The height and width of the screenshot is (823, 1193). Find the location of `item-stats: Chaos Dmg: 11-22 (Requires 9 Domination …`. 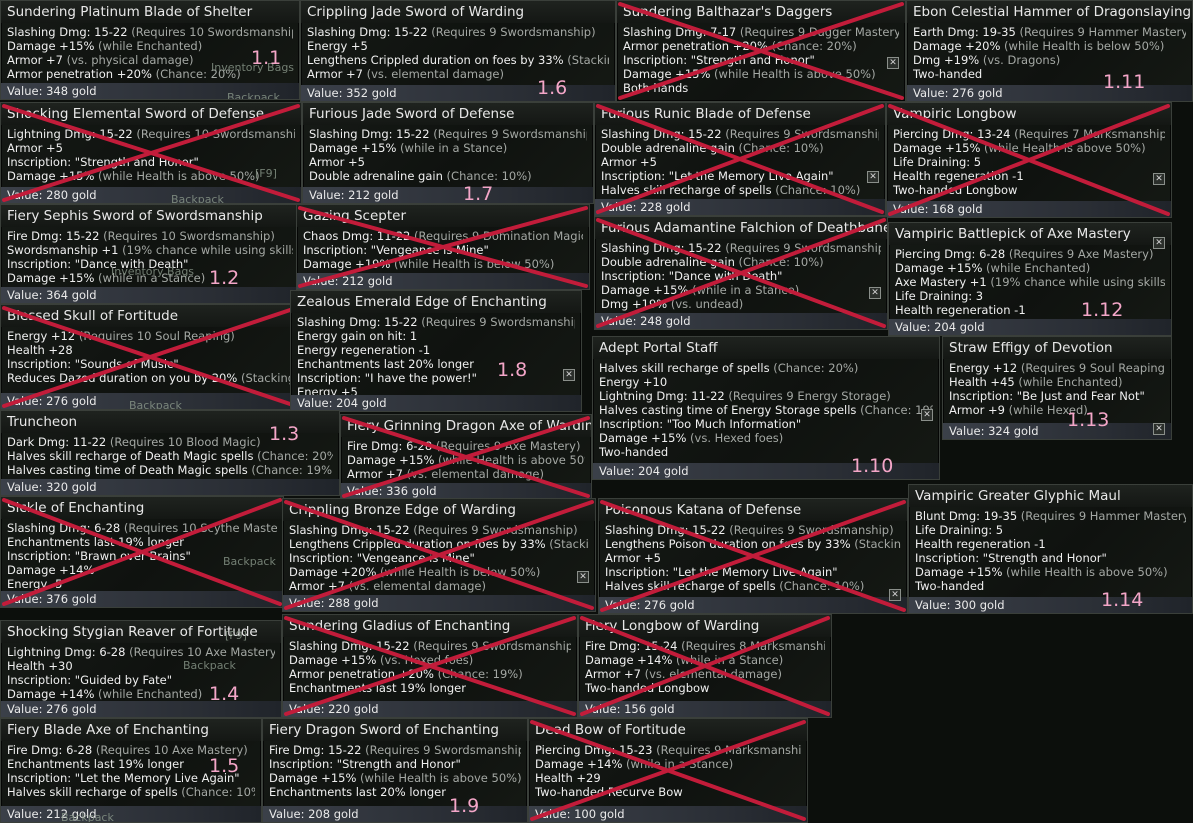

item-stats: Chaos Dmg: 11-22 (Requires 9 Domination … is located at coordinates (443, 249).